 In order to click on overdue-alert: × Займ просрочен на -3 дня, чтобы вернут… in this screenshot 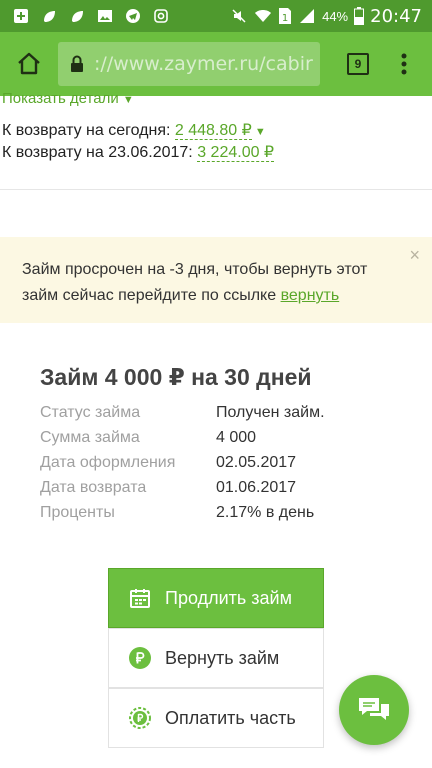, I will do `click(216, 280)`.